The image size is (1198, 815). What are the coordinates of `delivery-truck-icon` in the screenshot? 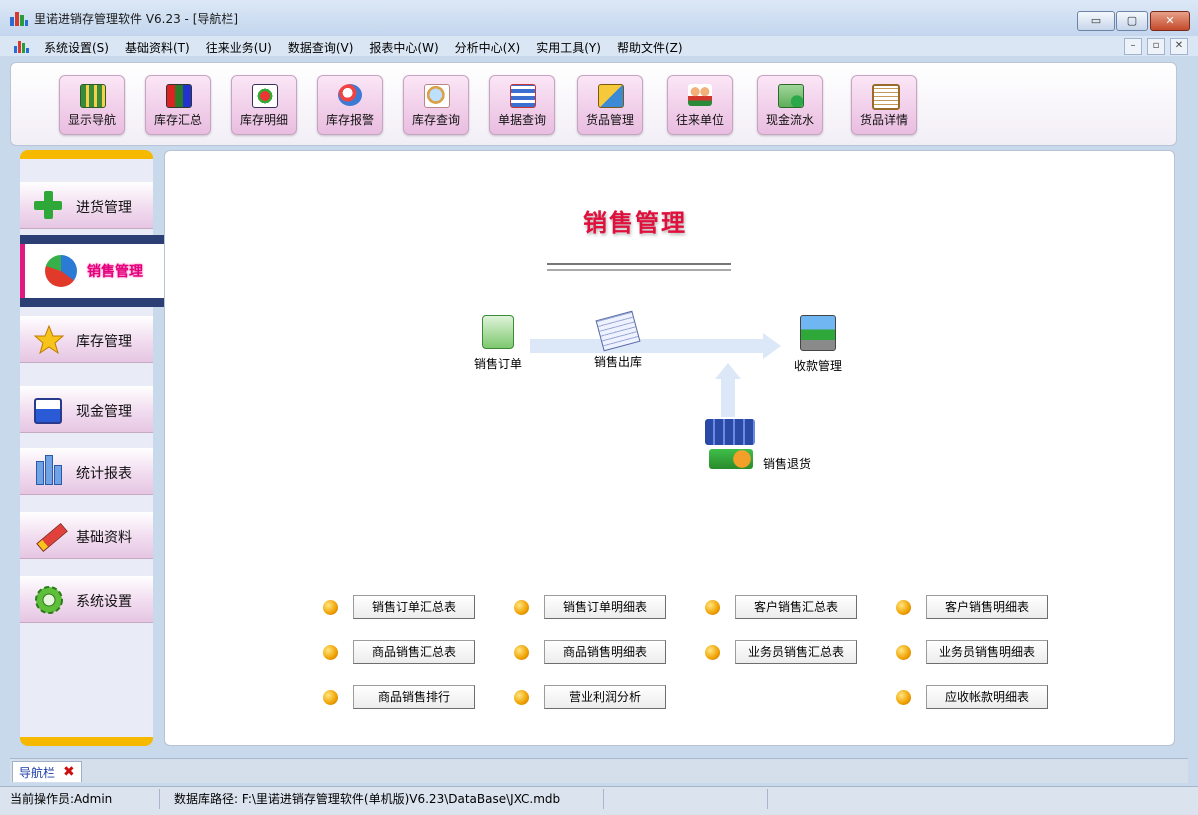 It's located at (730, 432).